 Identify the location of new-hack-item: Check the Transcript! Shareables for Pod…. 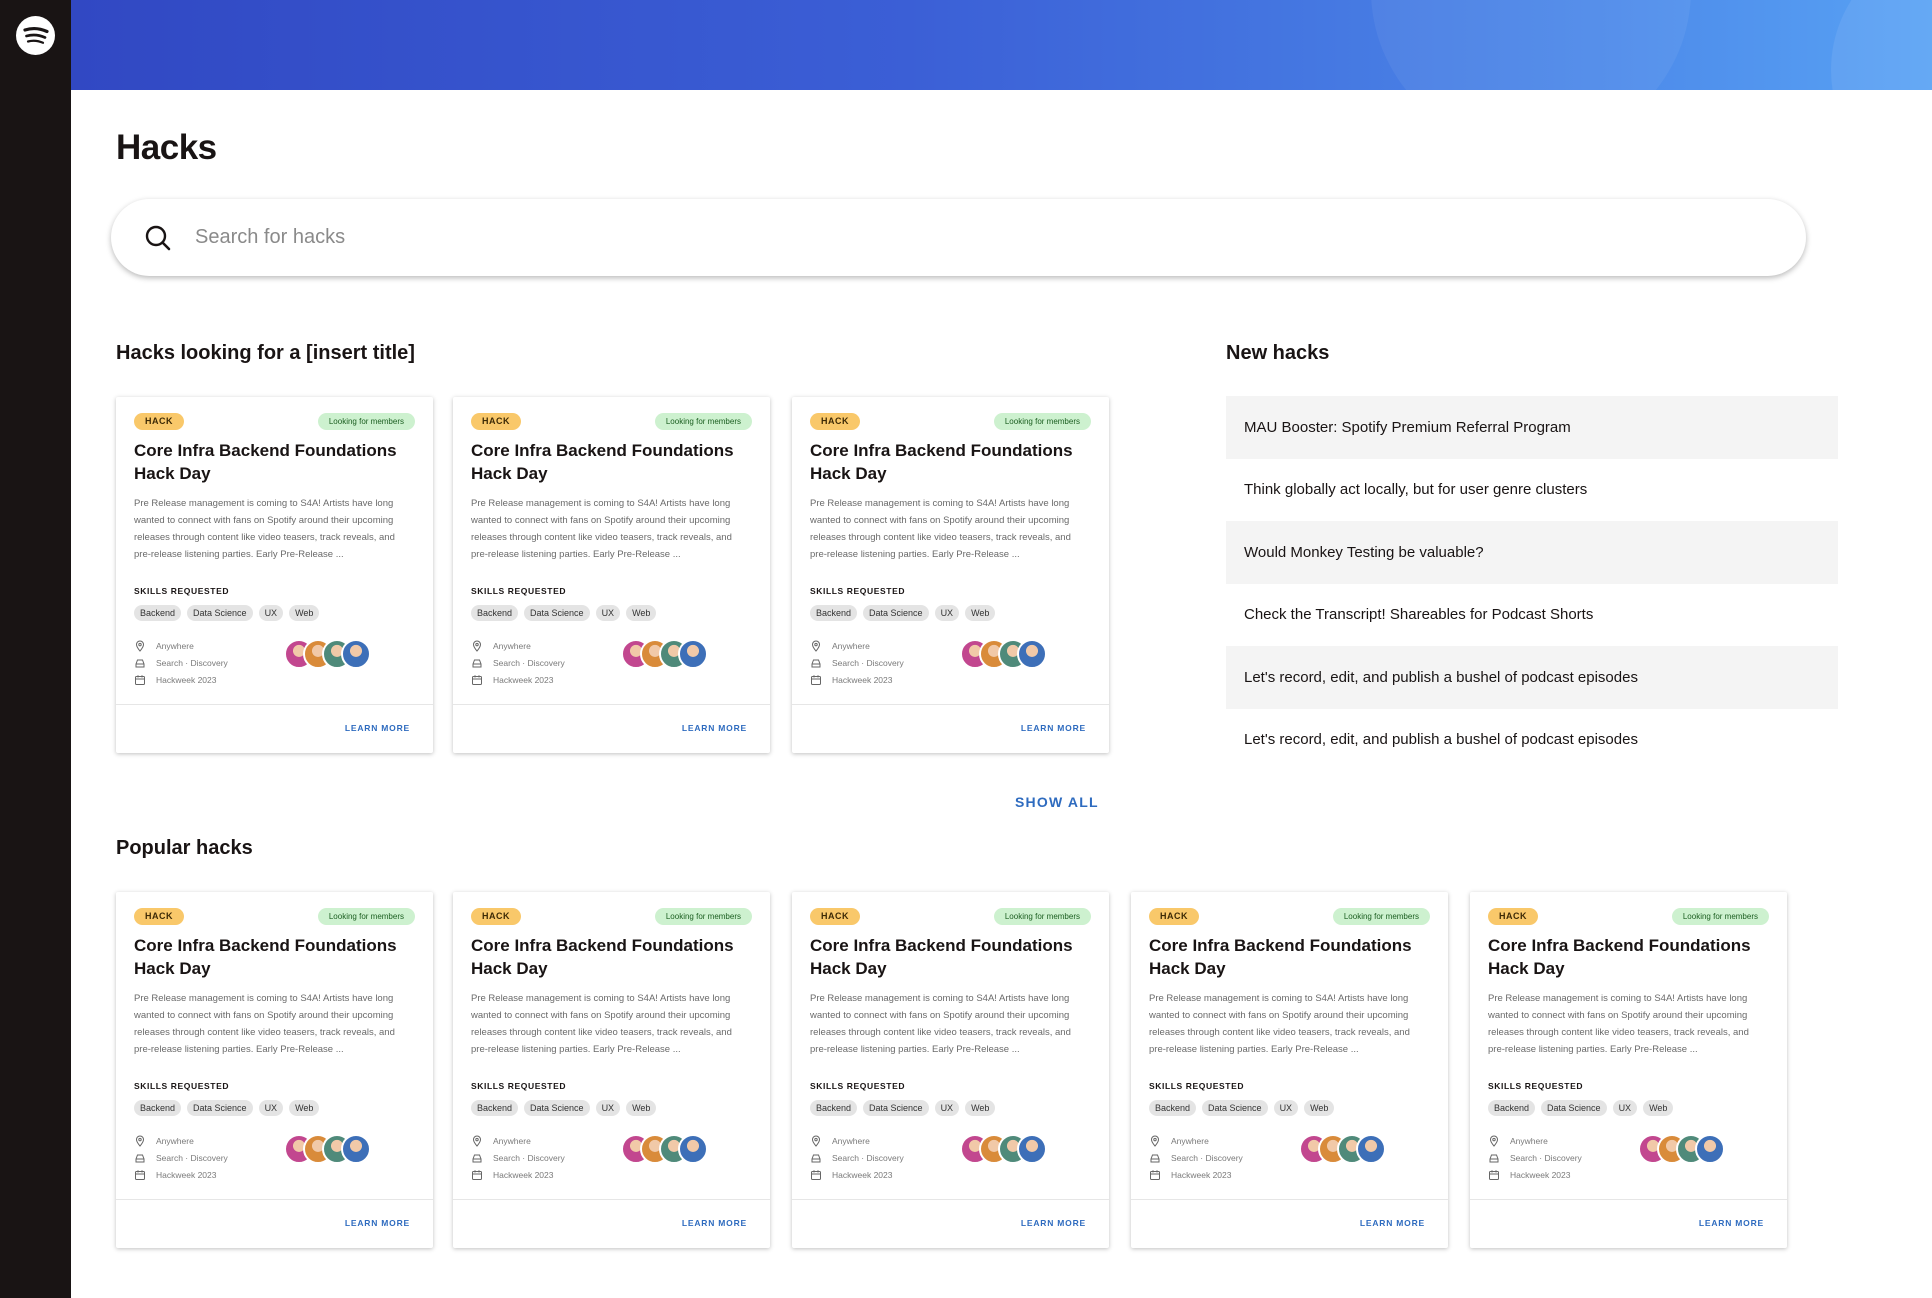
(1532, 615).